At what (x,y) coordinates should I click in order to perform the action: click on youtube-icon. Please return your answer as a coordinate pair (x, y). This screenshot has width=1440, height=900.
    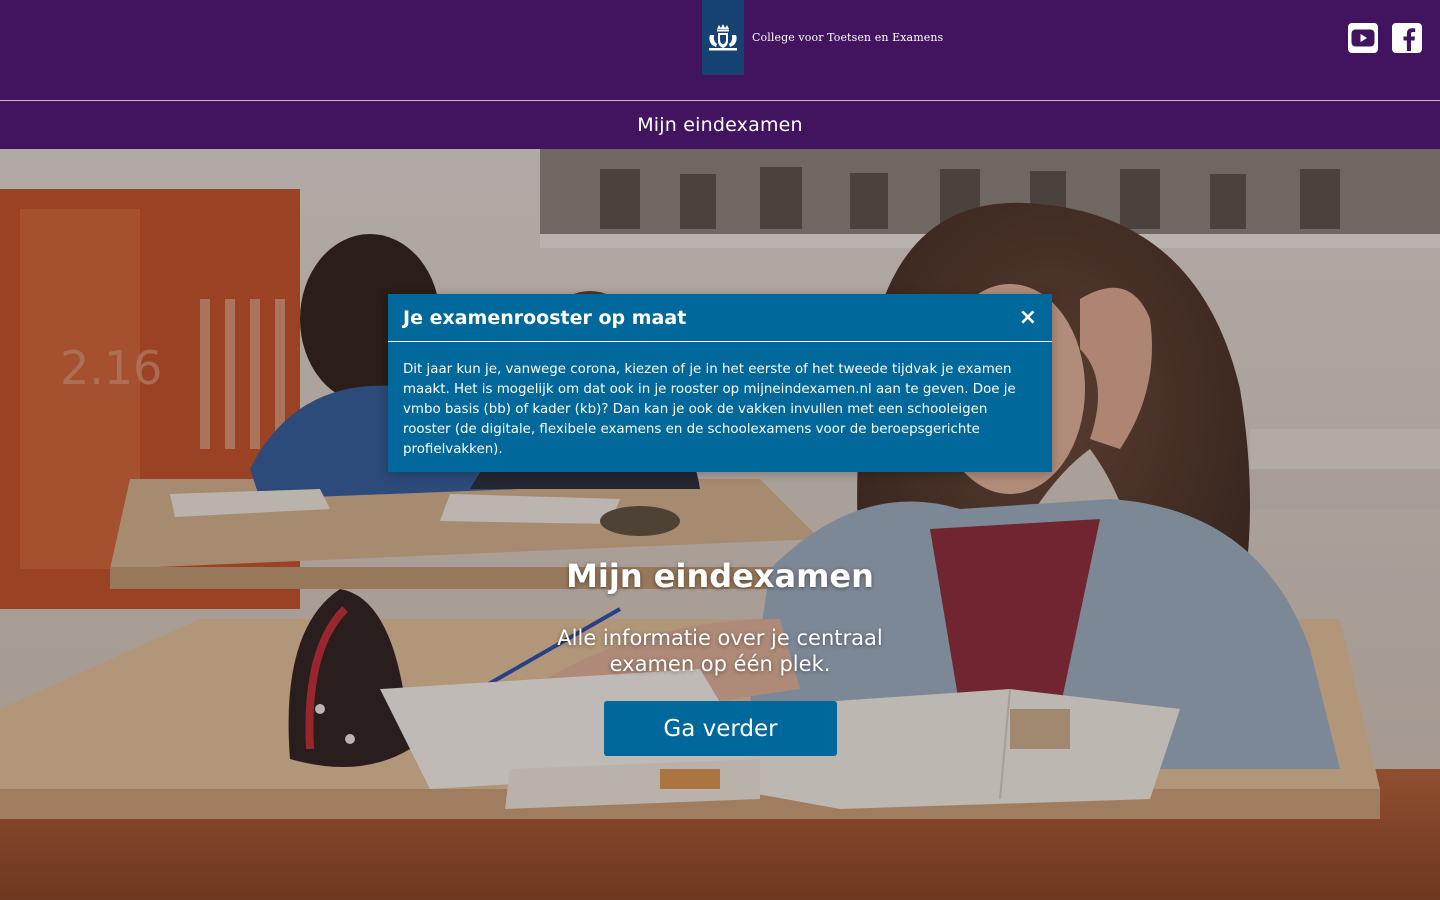
    Looking at the image, I should click on (1363, 38).